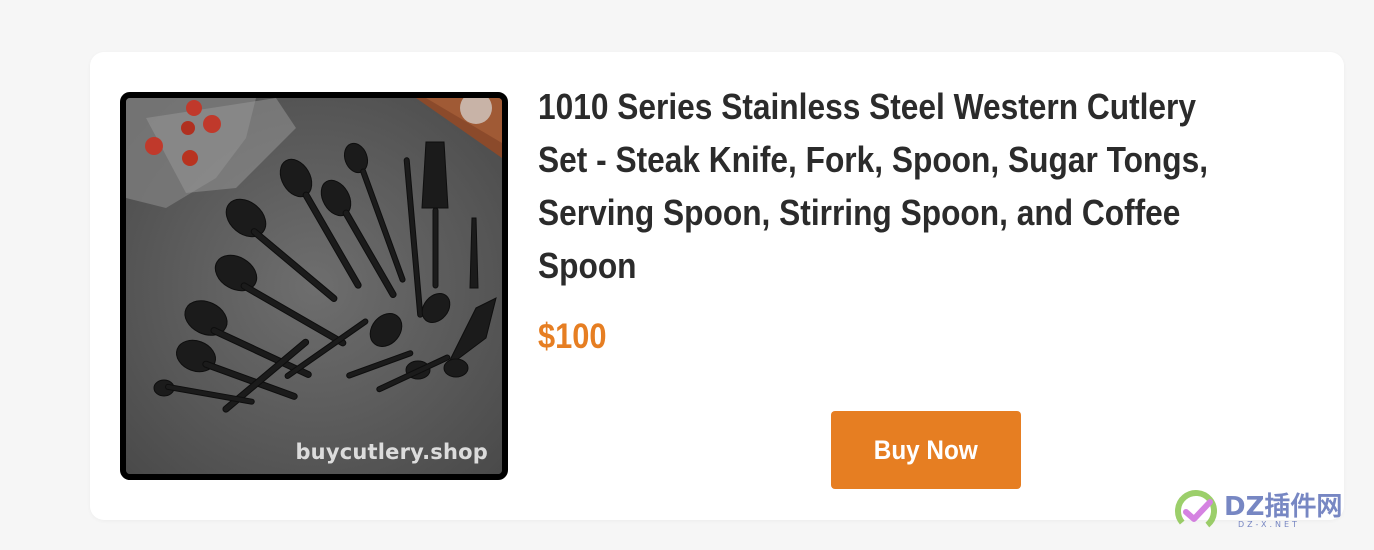 This screenshot has height=550, width=1374. Describe the element at coordinates (1283, 507) in the screenshot. I see `dz-logo-text: DZ插件网` at that location.